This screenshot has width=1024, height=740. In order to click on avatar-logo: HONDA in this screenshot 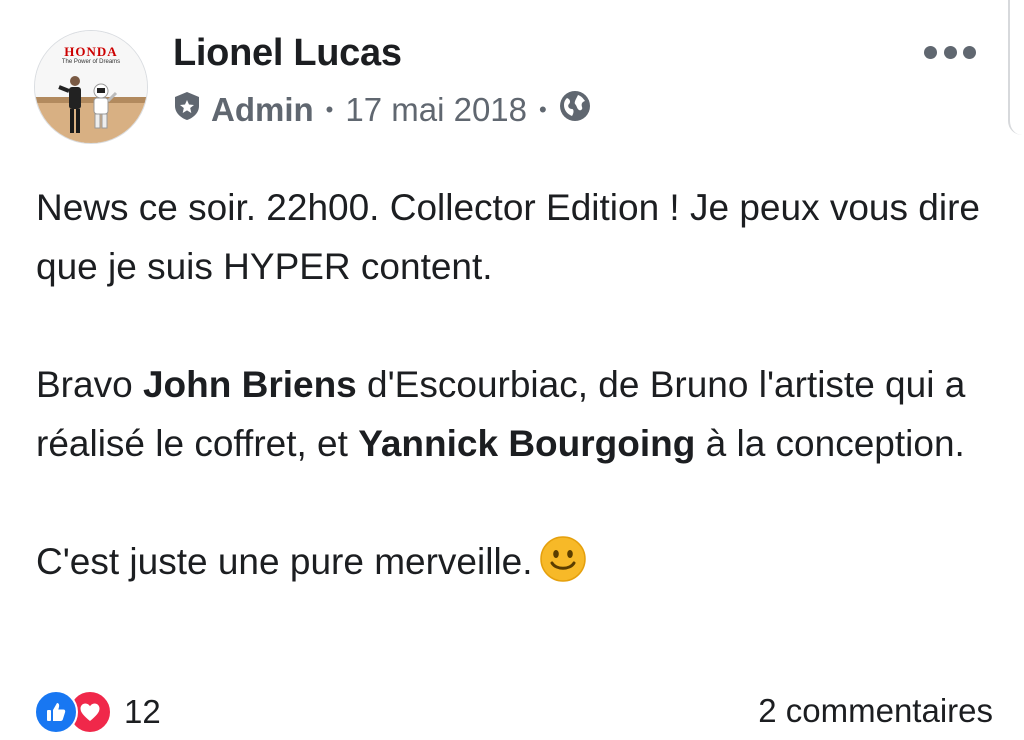, I will do `click(91, 51)`.